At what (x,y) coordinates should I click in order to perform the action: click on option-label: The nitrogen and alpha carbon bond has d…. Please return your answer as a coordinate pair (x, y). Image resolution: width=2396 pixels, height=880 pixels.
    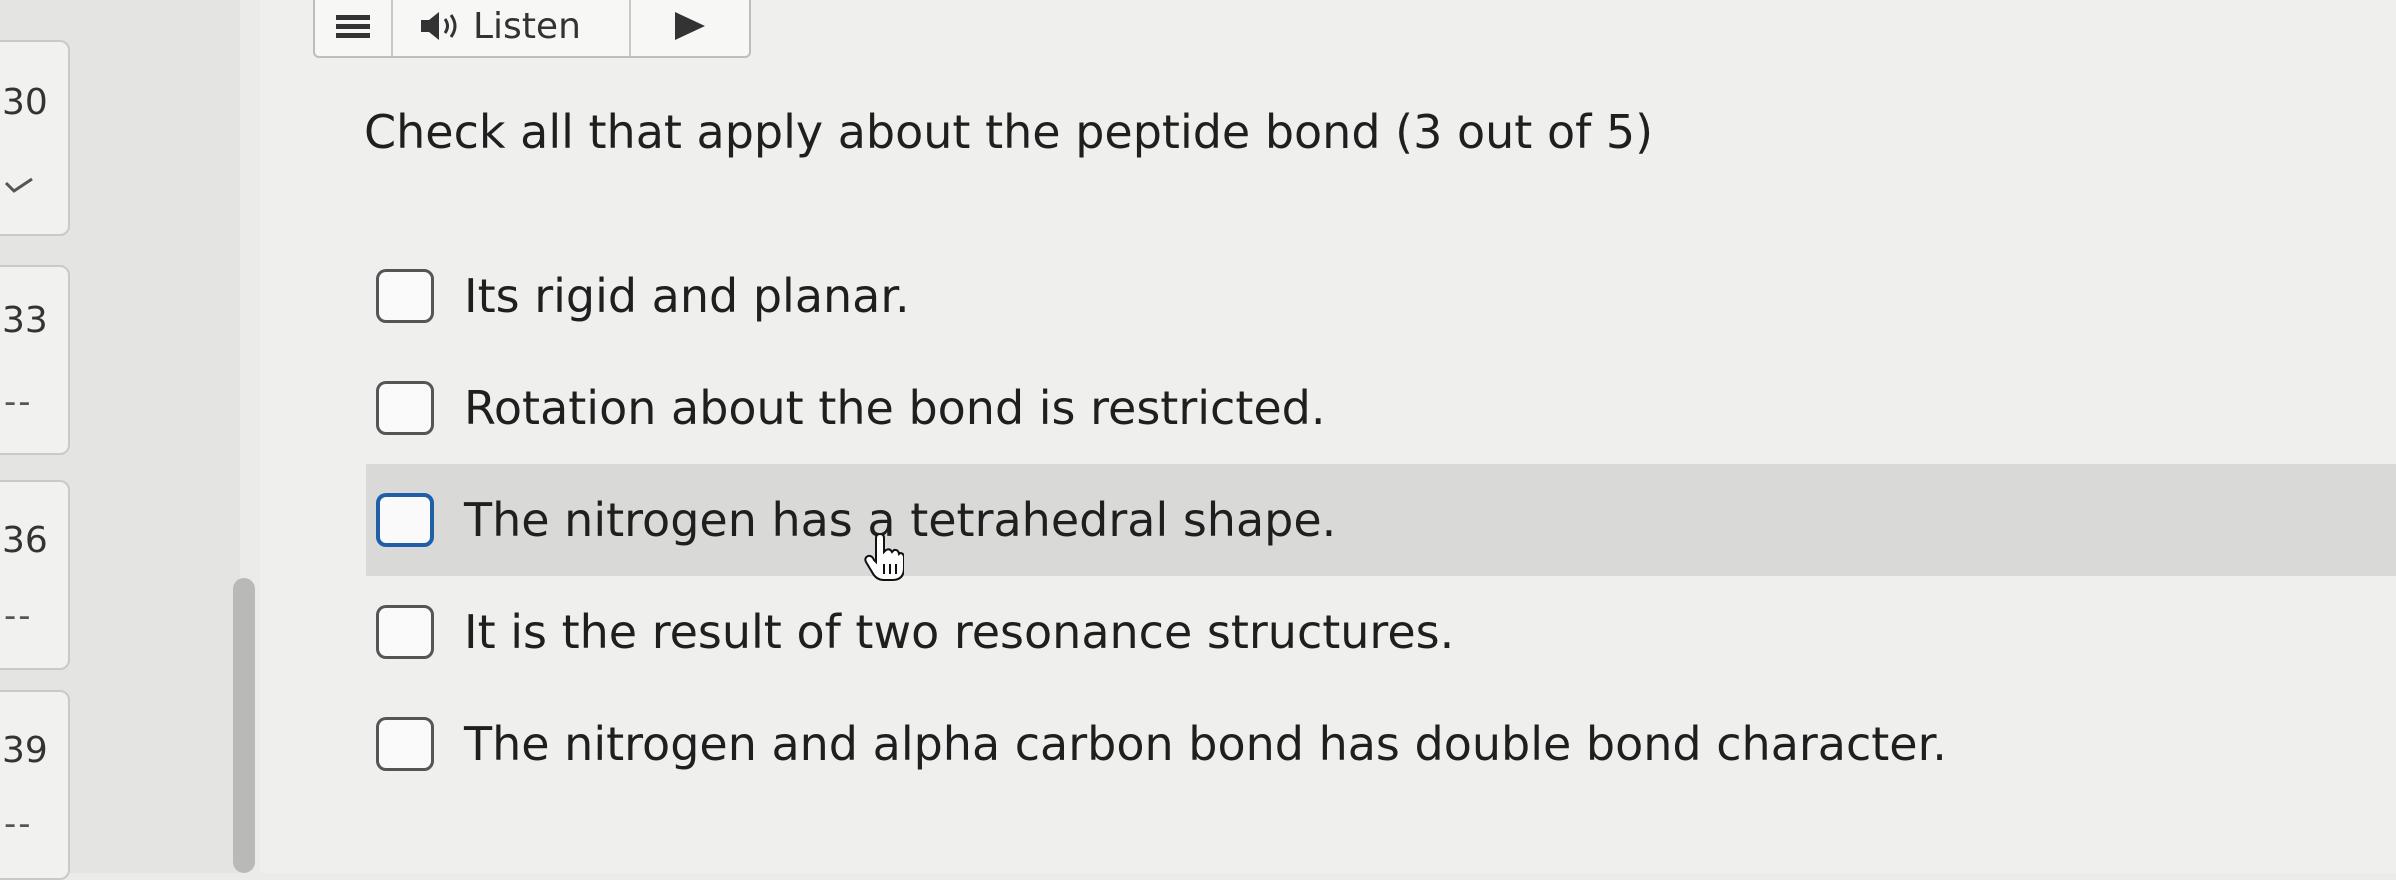
    Looking at the image, I should click on (1205, 744).